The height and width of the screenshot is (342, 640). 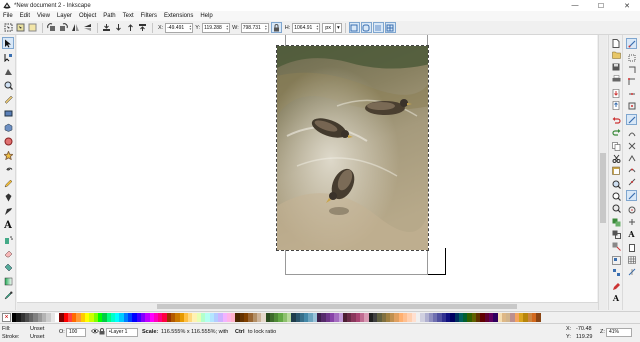 I want to click on snap-line-midpoints-button, so click(x=631, y=181).